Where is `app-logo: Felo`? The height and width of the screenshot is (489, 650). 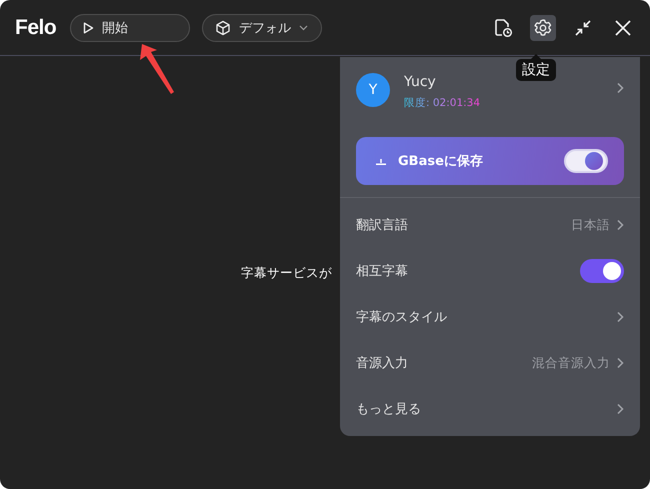
app-logo: Felo is located at coordinates (35, 28).